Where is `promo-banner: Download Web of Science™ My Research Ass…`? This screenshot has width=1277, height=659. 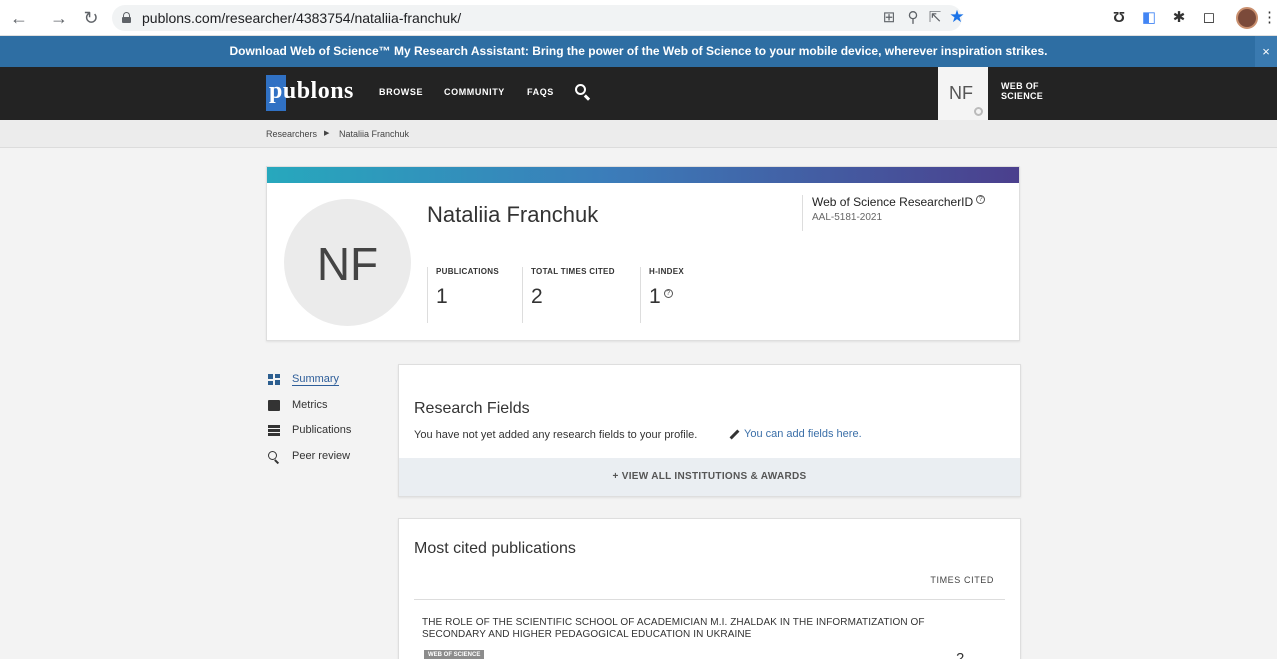 promo-banner: Download Web of Science™ My Research Ass… is located at coordinates (638, 51).